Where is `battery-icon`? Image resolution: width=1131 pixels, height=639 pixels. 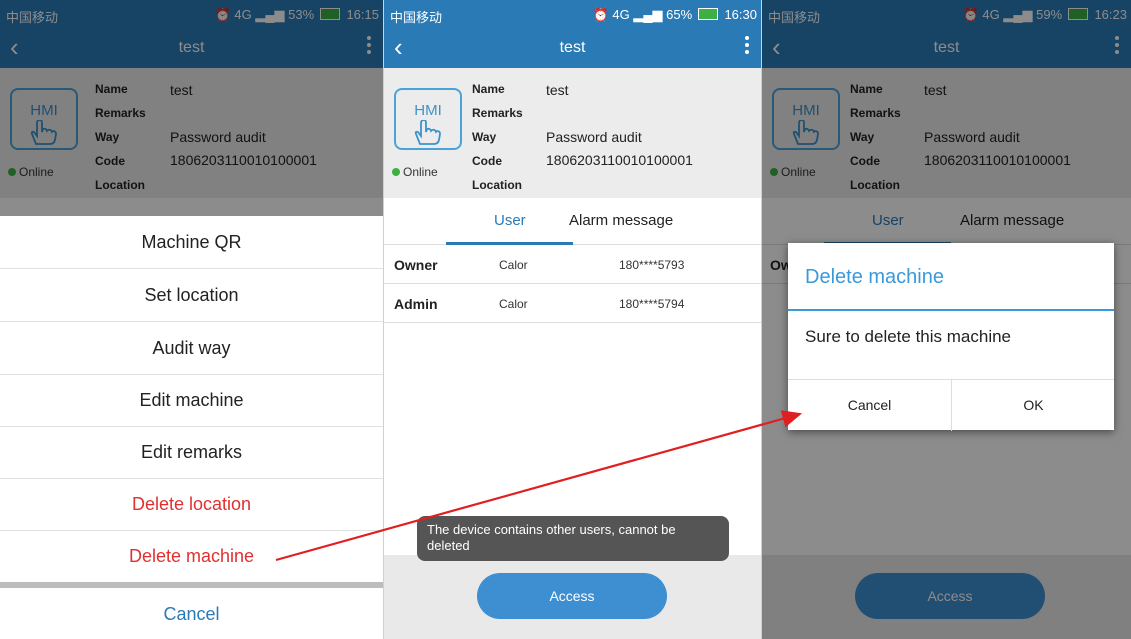 battery-icon is located at coordinates (707, 14).